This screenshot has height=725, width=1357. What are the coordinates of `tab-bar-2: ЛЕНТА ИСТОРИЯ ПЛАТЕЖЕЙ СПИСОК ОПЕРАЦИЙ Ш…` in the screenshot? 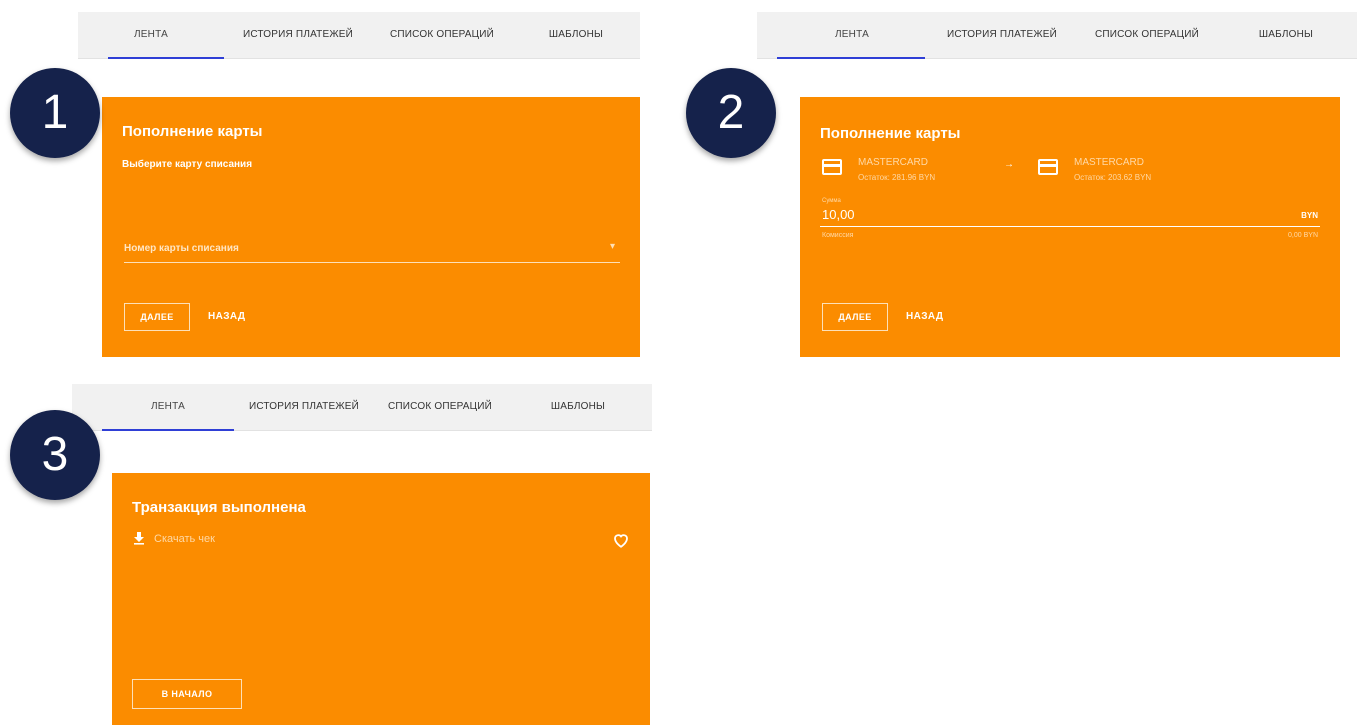 It's located at (1057, 35).